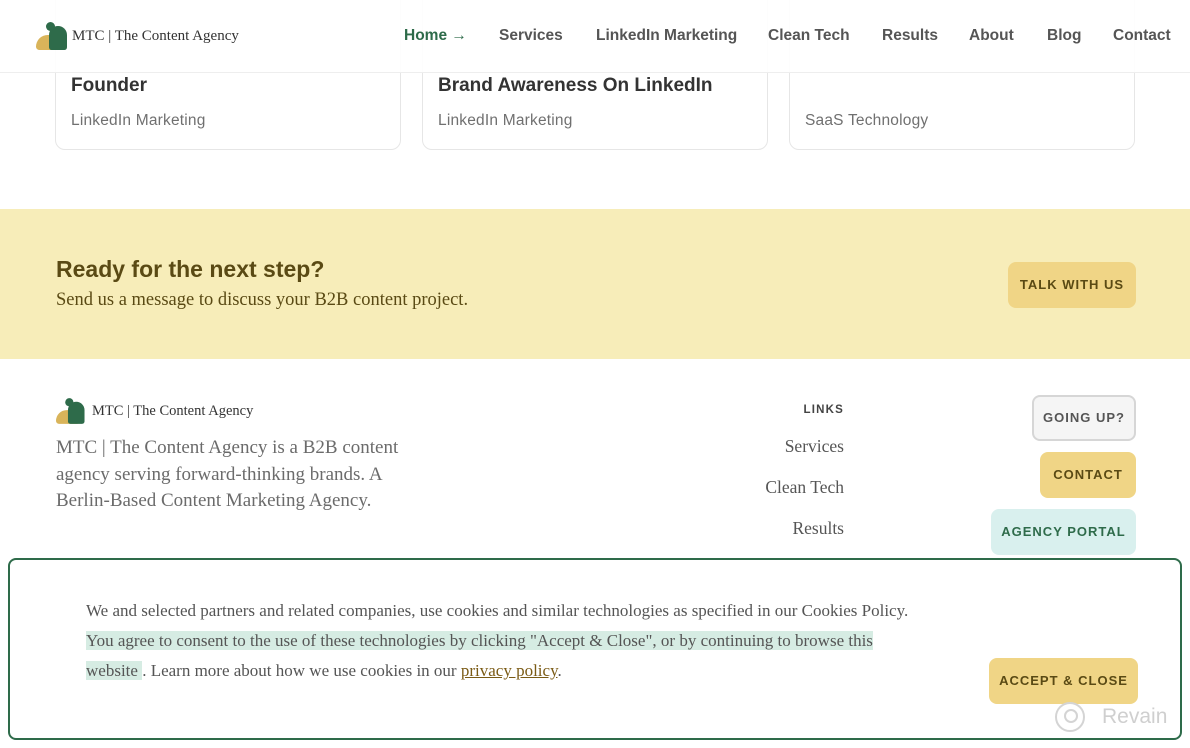 This screenshot has height=748, width=1190. I want to click on nav-item-contact: Contact, so click(1142, 36).